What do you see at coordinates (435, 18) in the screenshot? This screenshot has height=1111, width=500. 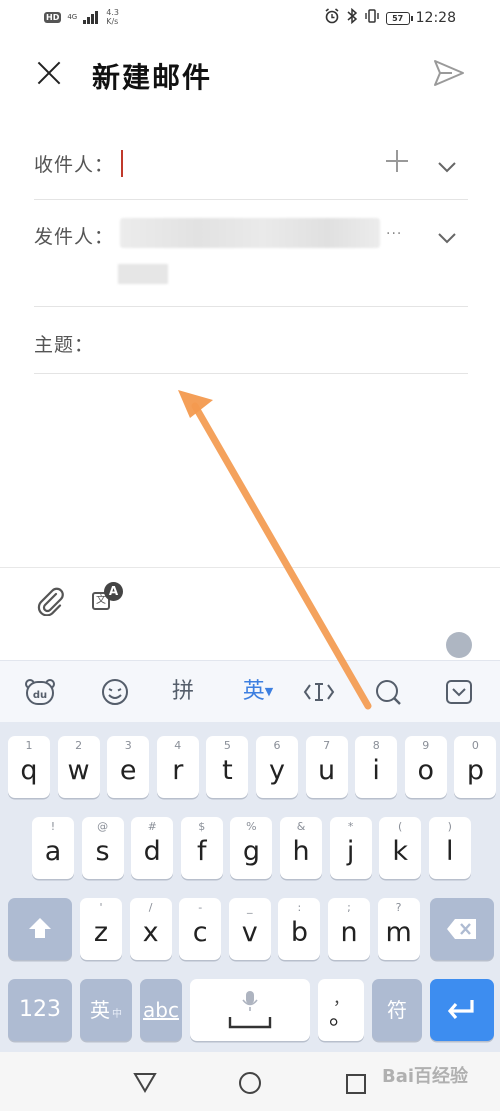 I see `clock: 12:28` at bounding box center [435, 18].